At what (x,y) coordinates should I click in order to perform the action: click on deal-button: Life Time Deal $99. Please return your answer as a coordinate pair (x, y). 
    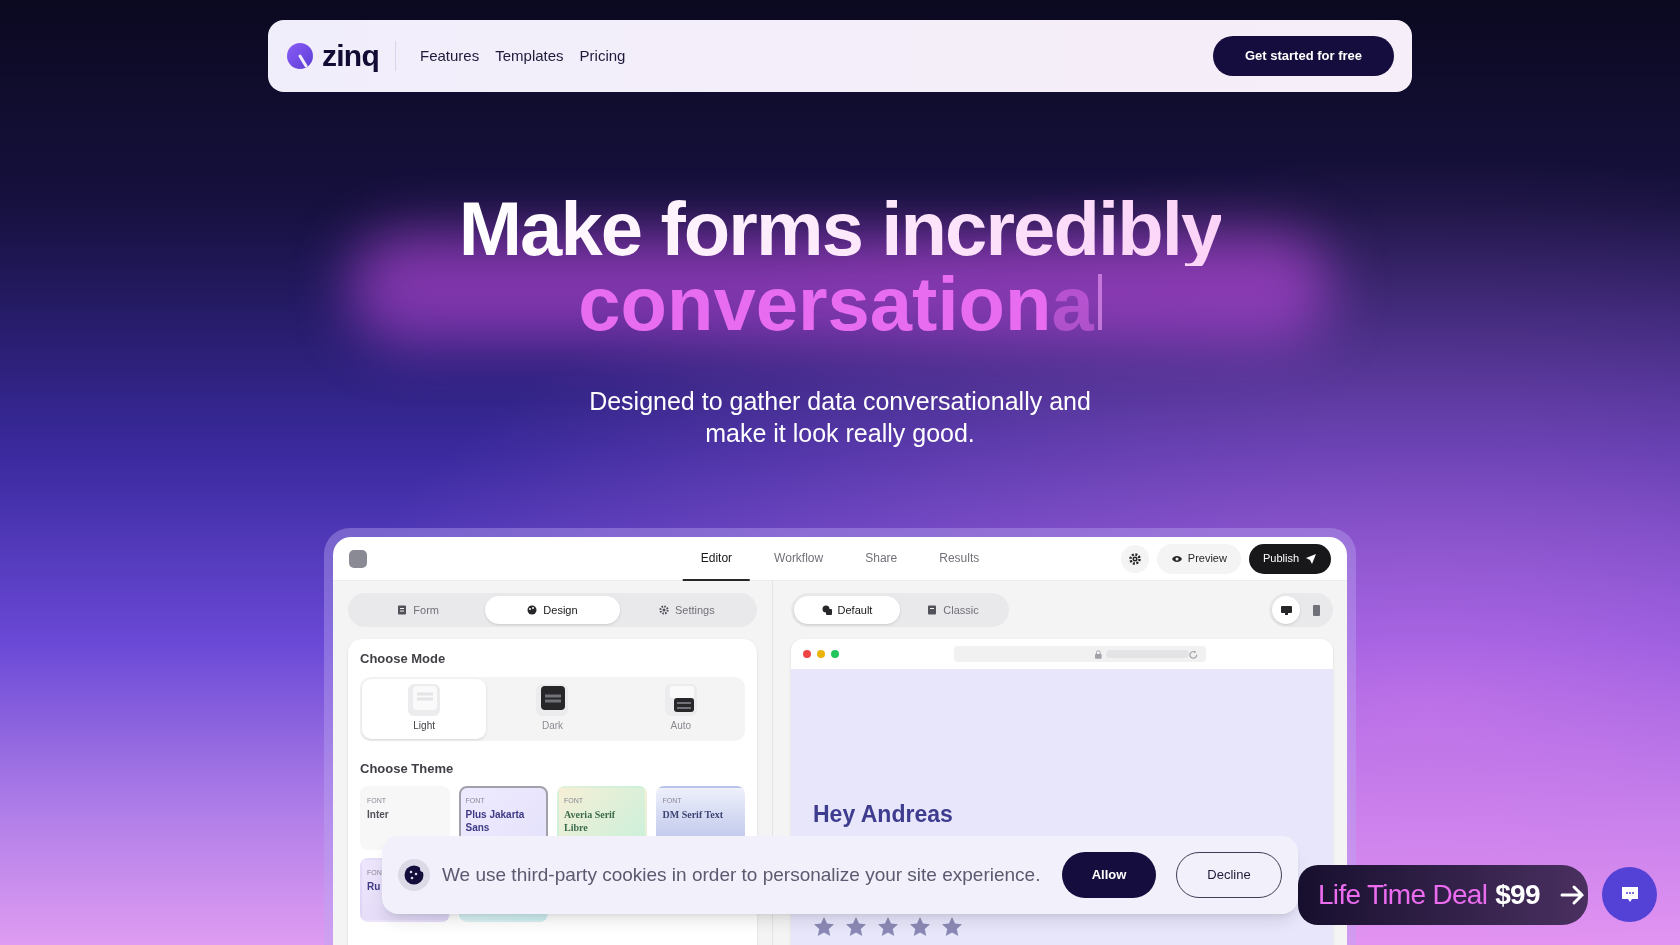
    Looking at the image, I should click on (1443, 895).